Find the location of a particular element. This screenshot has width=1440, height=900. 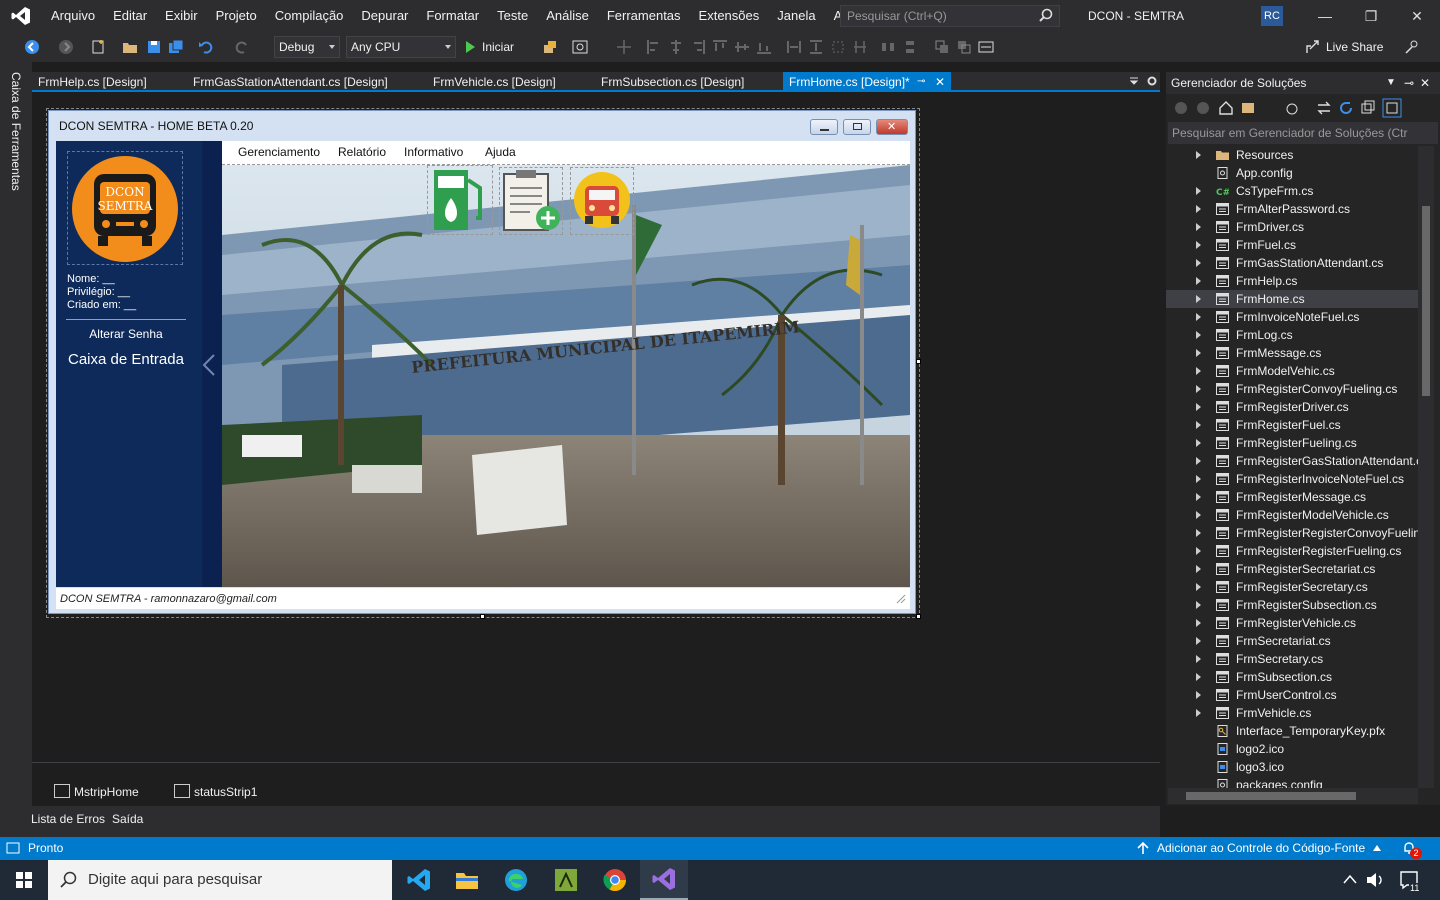

tab-frmhome-design: FrmHome.cs [Design]* ⊸ ✕ is located at coordinates (867, 82).